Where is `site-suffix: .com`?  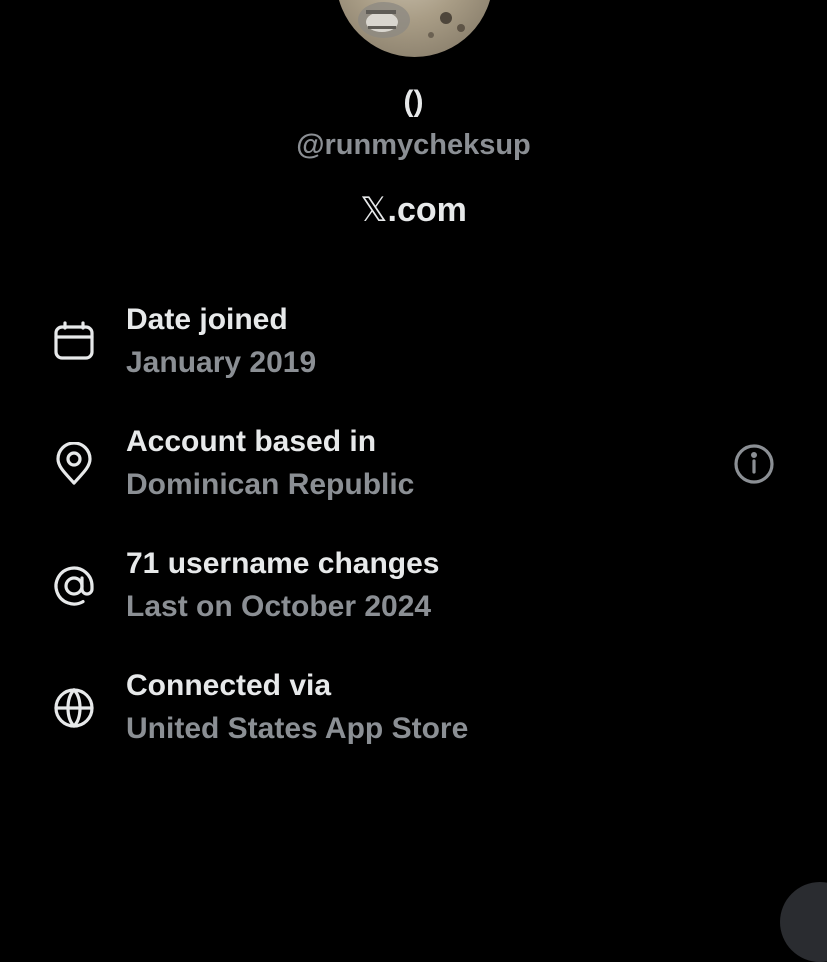
site-suffix: .com is located at coordinates (427, 210).